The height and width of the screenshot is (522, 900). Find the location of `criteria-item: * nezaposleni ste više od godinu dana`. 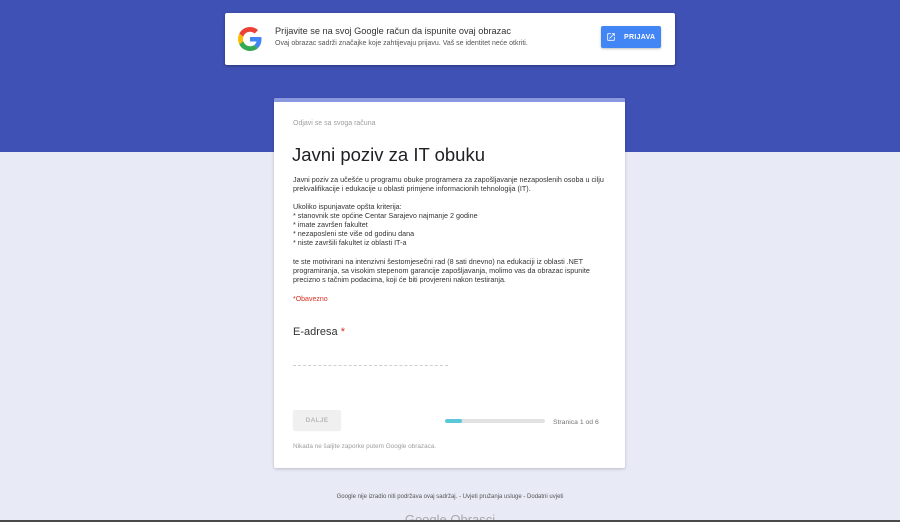

criteria-item: * nezaposleni ste više od godinu dana is located at coordinates (354, 233).